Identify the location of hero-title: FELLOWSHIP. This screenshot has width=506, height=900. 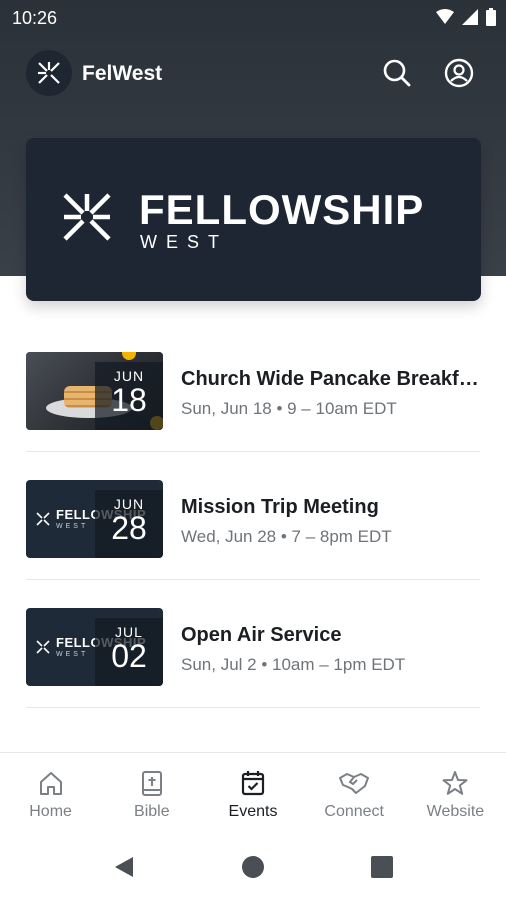
(282, 209).